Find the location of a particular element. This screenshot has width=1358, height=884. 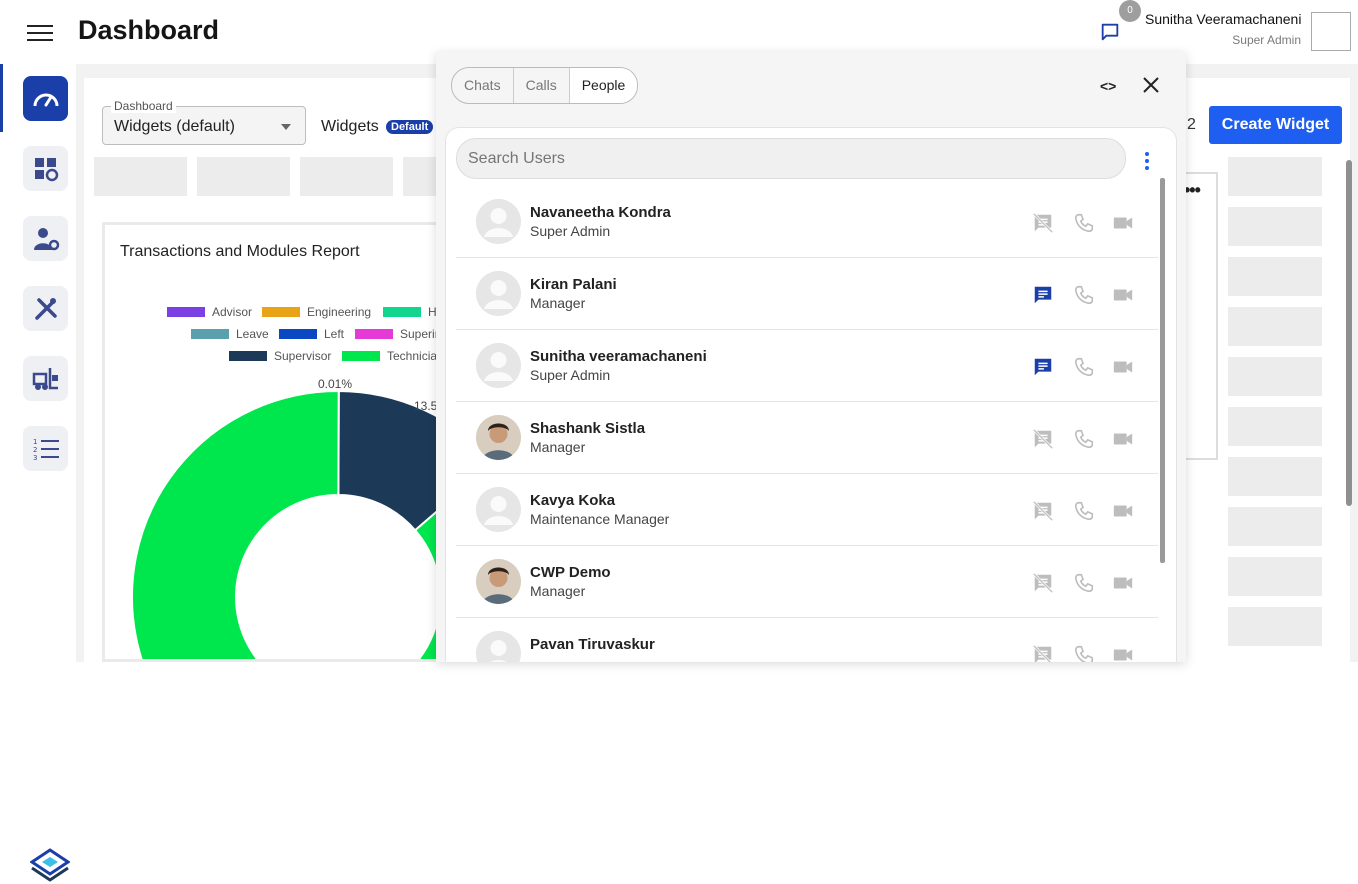

person-name: Kiran Palani is located at coordinates (573, 284).